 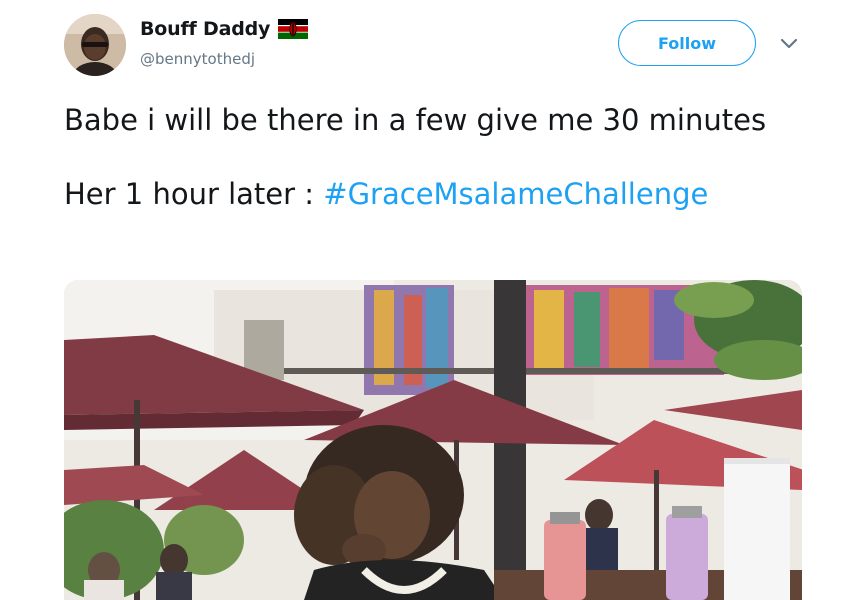 I want to click on avatar, so click(x=95, y=45).